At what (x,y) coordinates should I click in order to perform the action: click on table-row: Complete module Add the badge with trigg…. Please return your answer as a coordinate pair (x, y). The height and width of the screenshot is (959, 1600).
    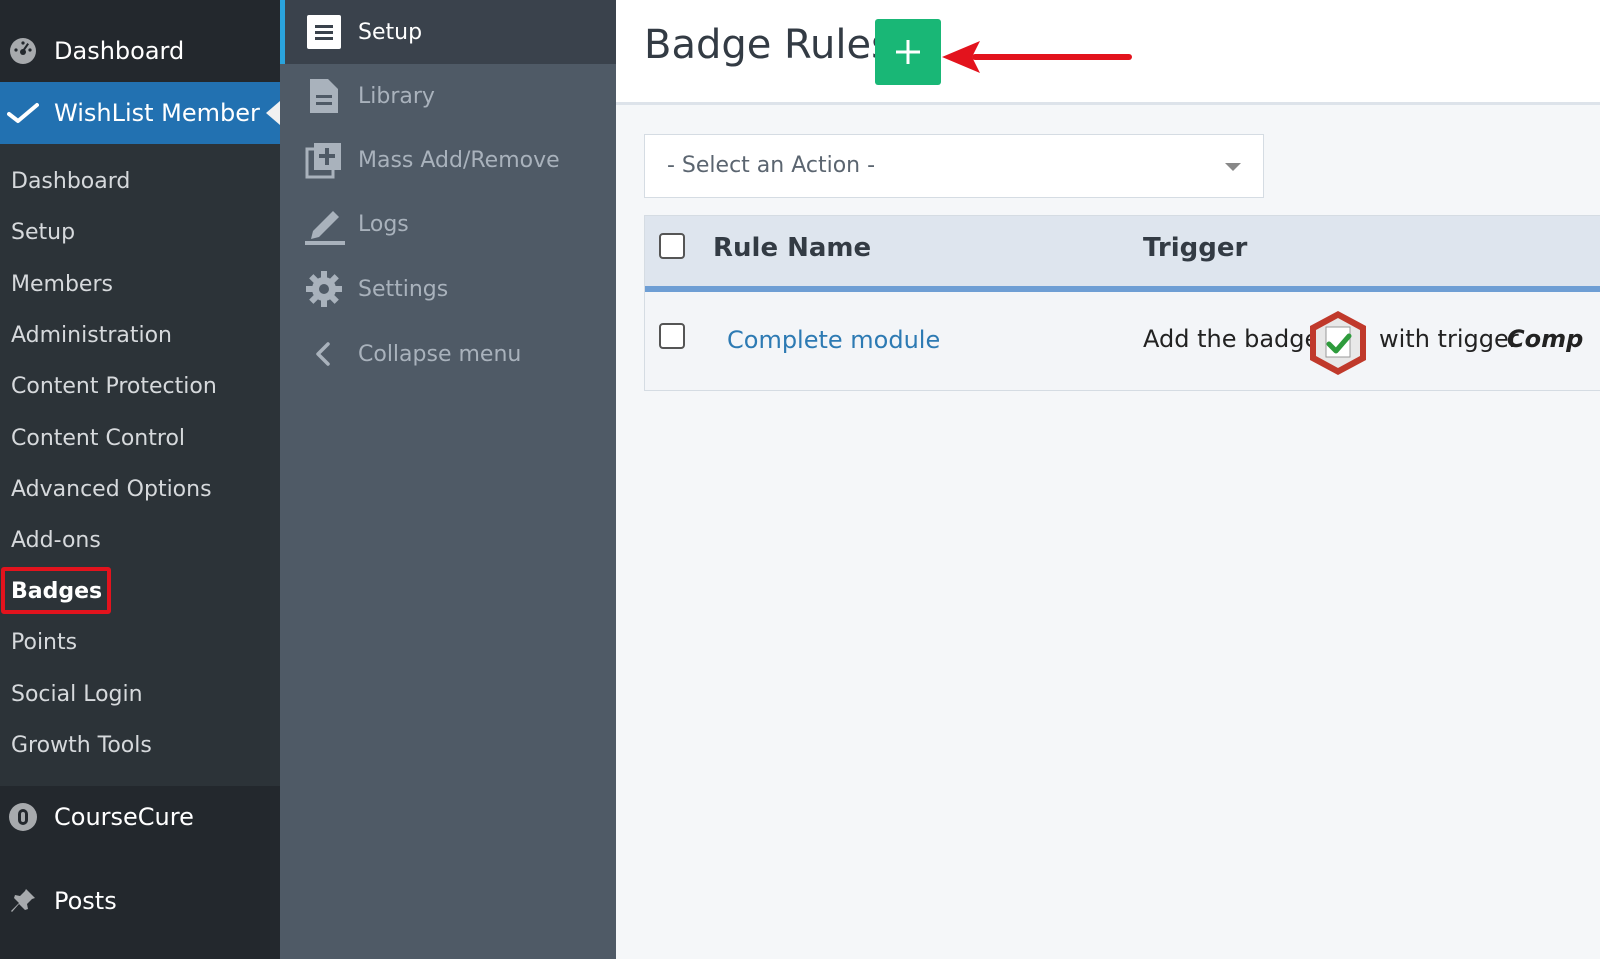
    Looking at the image, I should click on (1122, 341).